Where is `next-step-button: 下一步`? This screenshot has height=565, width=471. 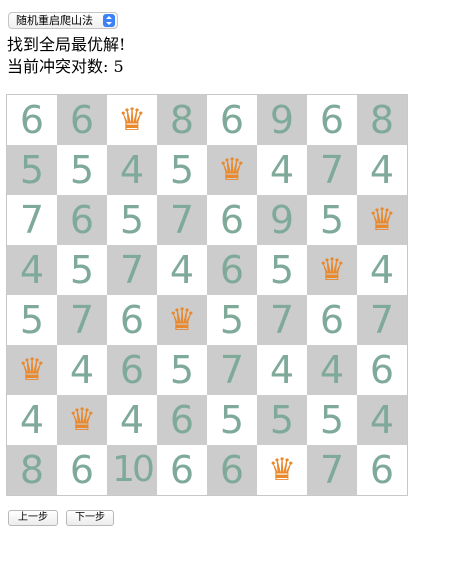 next-step-button: 下一步 is located at coordinates (90, 518).